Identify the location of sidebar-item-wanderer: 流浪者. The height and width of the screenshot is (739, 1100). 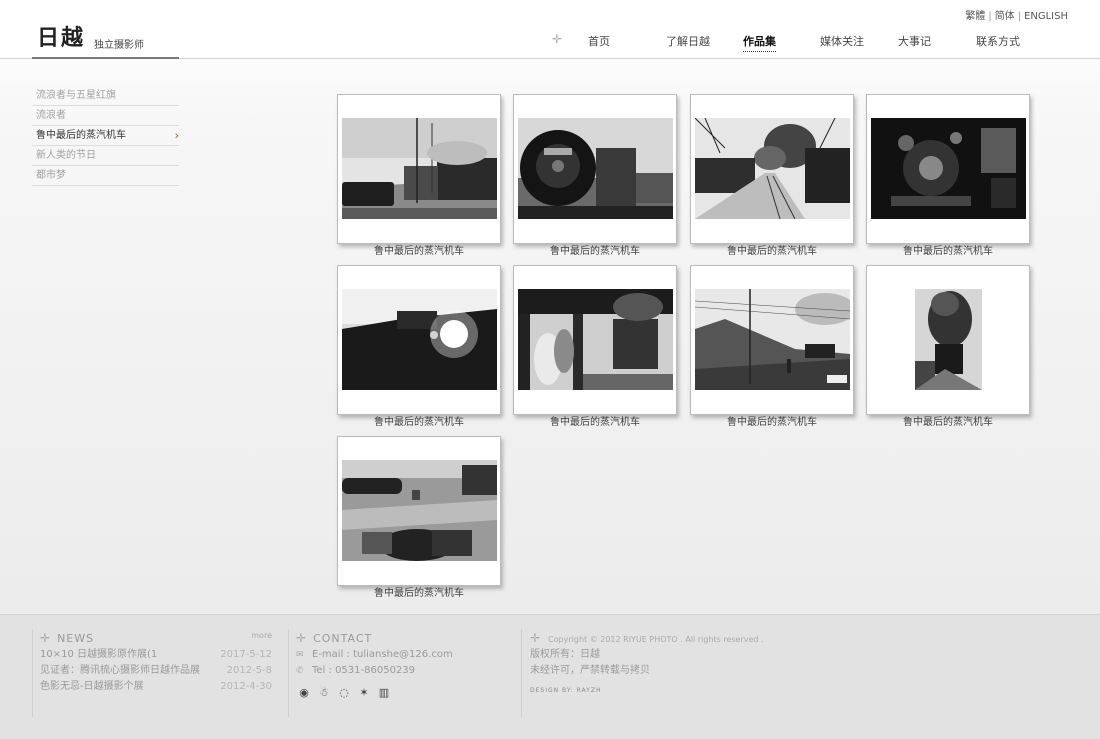
(105, 116).